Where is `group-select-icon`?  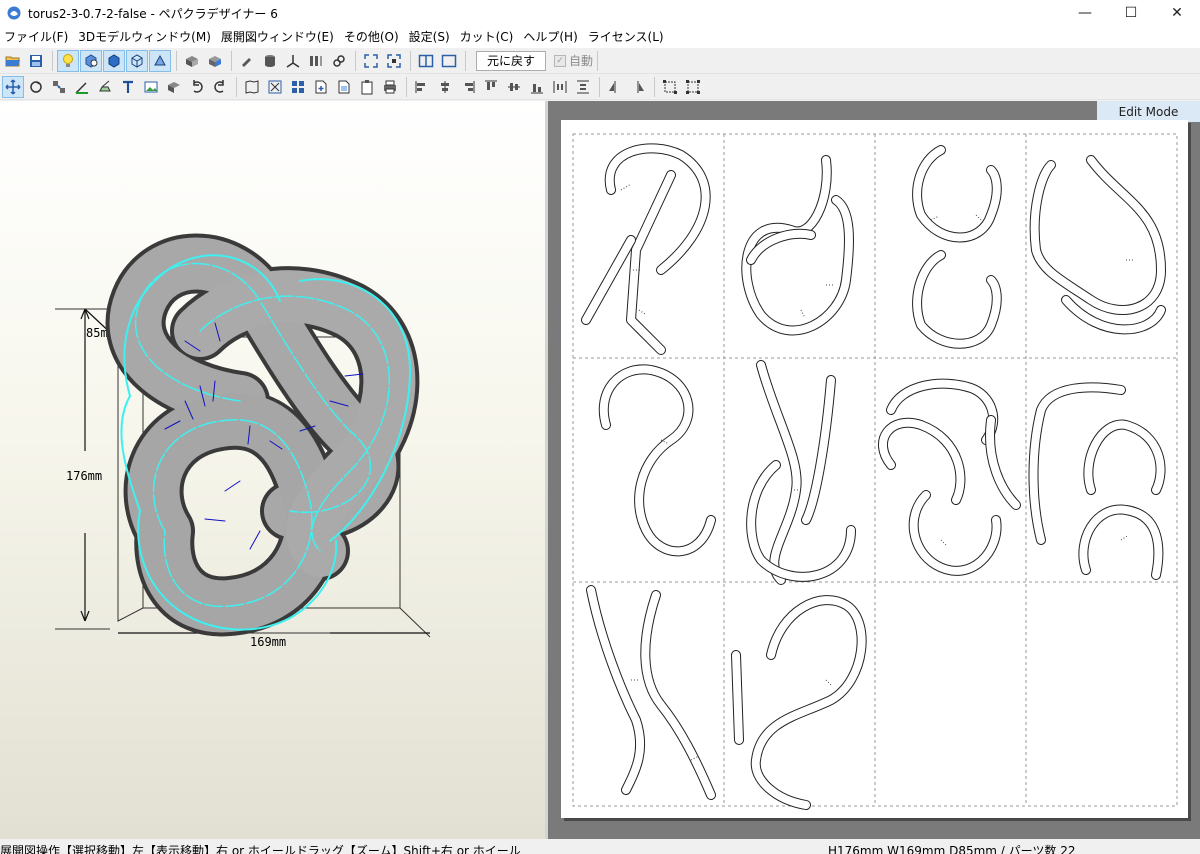 group-select-icon is located at coordinates (670, 87).